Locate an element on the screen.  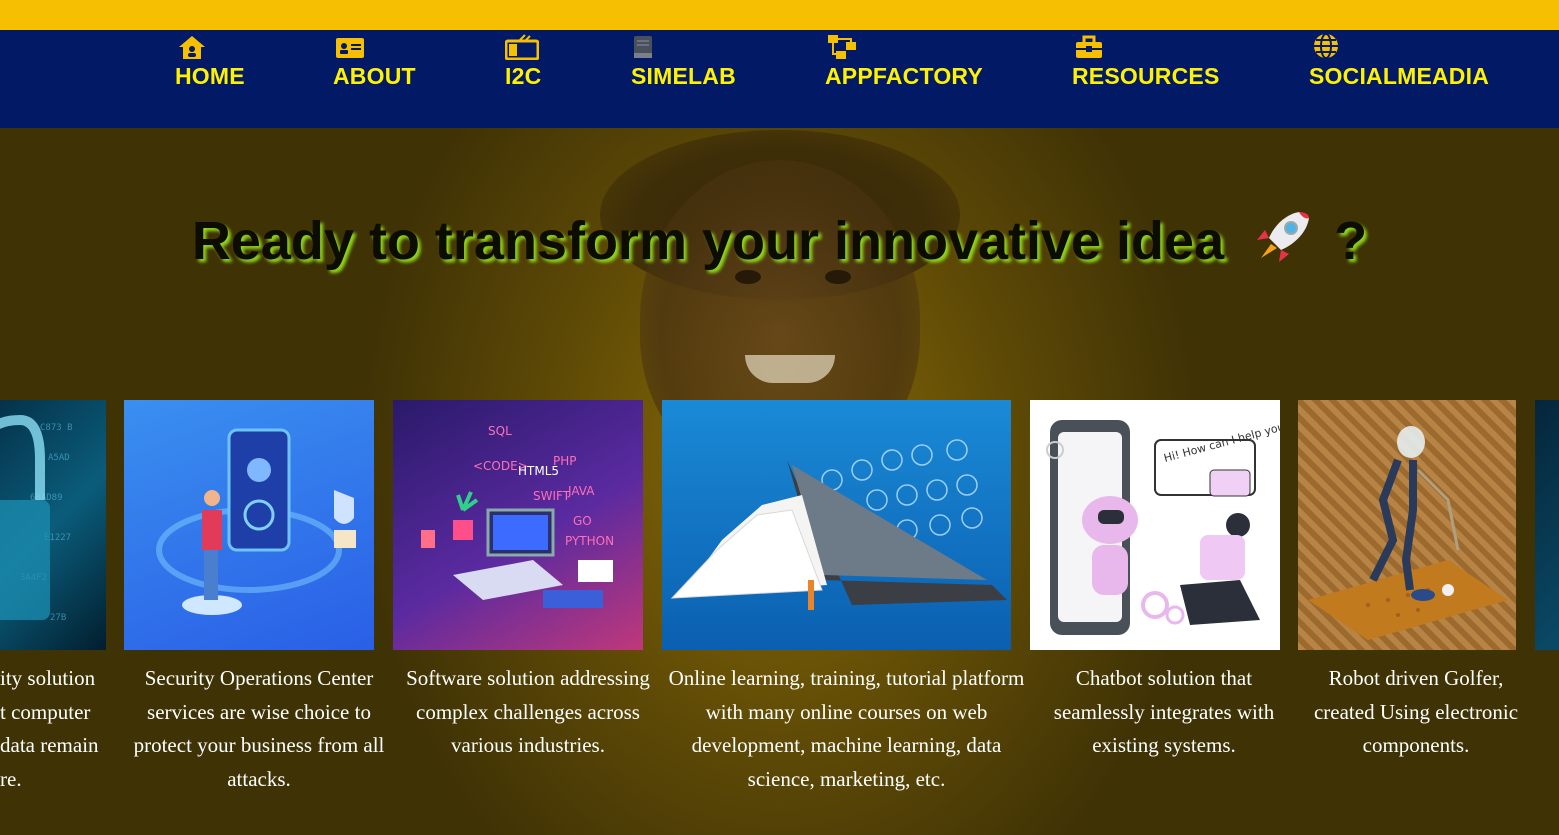
home-icon is located at coordinates (192, 45).